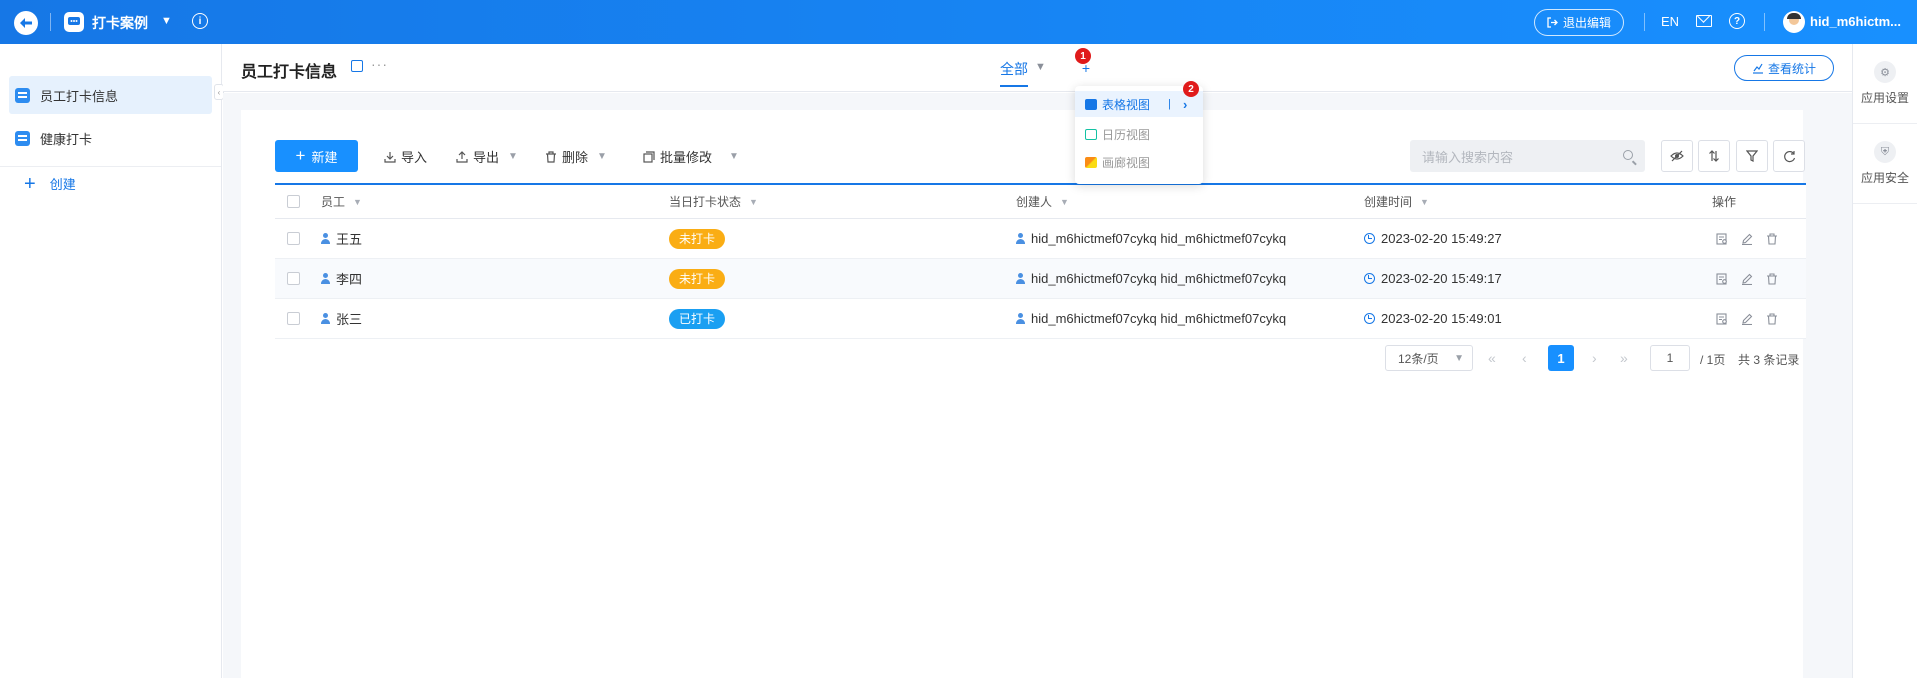  I want to click on status-cell: 未打卡, so click(697, 278).